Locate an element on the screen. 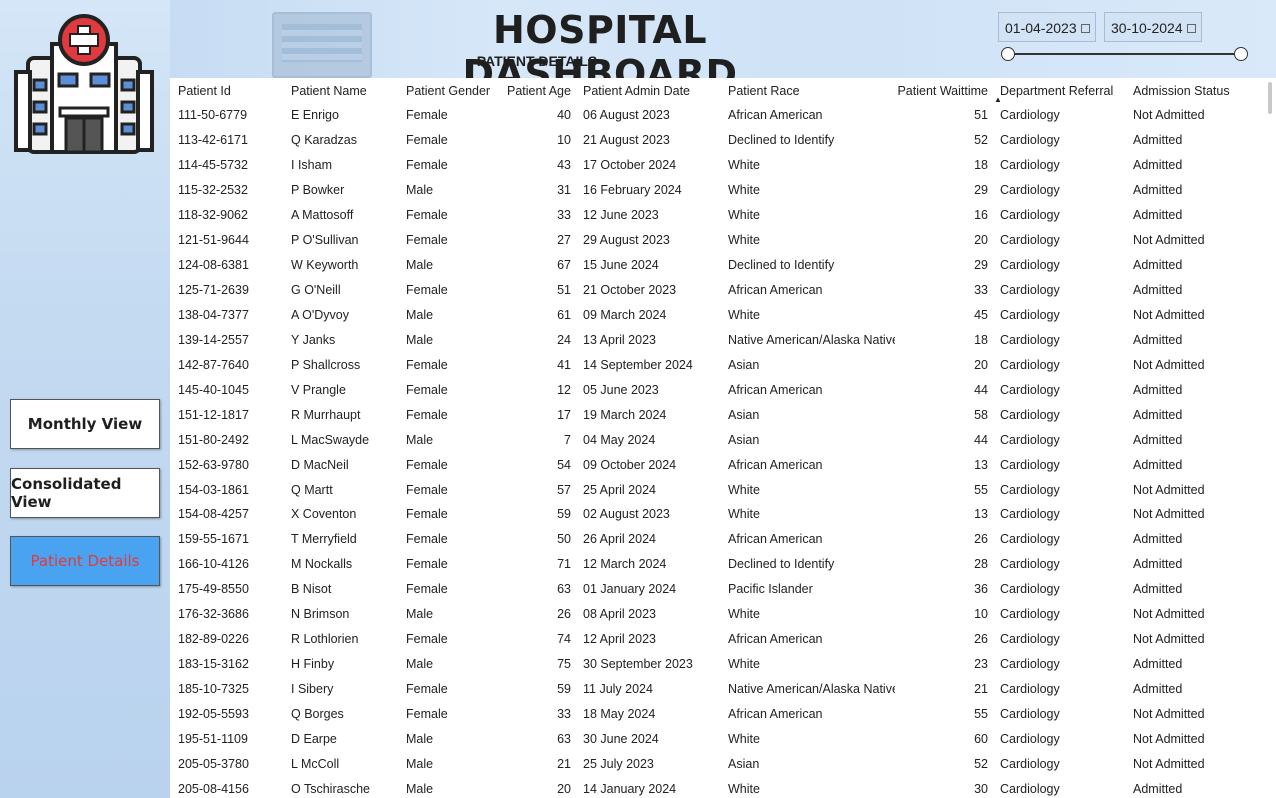  vertical-scrollbar is located at coordinates (1270, 438).